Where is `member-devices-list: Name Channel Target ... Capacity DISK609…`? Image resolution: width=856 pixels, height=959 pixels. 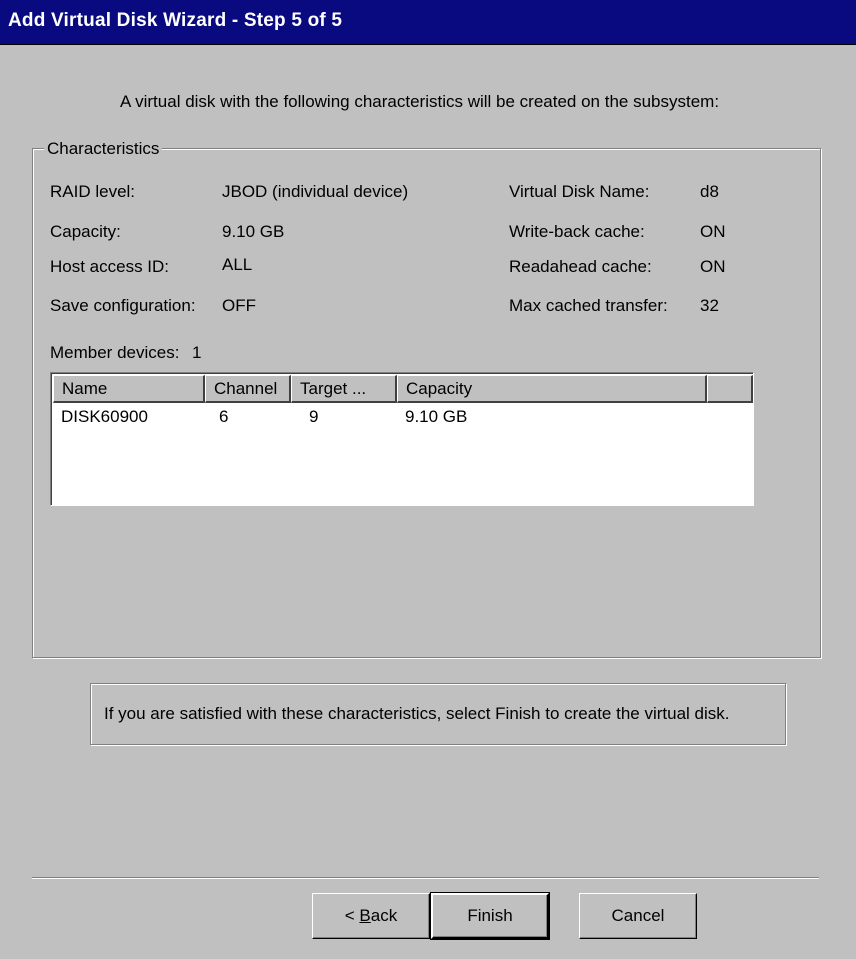
member-devices-list: Name Channel Target ... Capacity DISK609… is located at coordinates (402, 439).